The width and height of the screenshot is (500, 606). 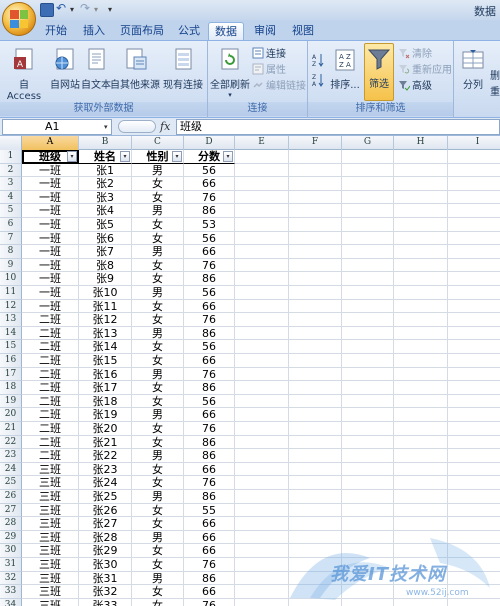 What do you see at coordinates (105, 483) in the screenshot?
I see `table-cell: 张24` at bounding box center [105, 483].